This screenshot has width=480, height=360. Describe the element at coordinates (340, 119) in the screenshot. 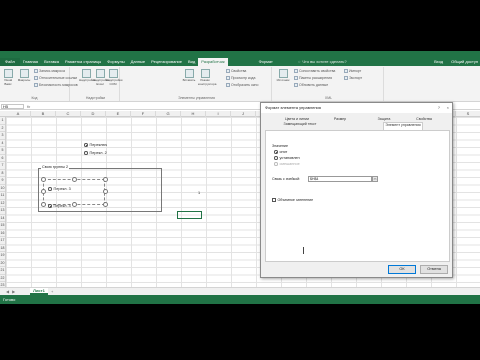

I see `tab-size: Размер` at that location.